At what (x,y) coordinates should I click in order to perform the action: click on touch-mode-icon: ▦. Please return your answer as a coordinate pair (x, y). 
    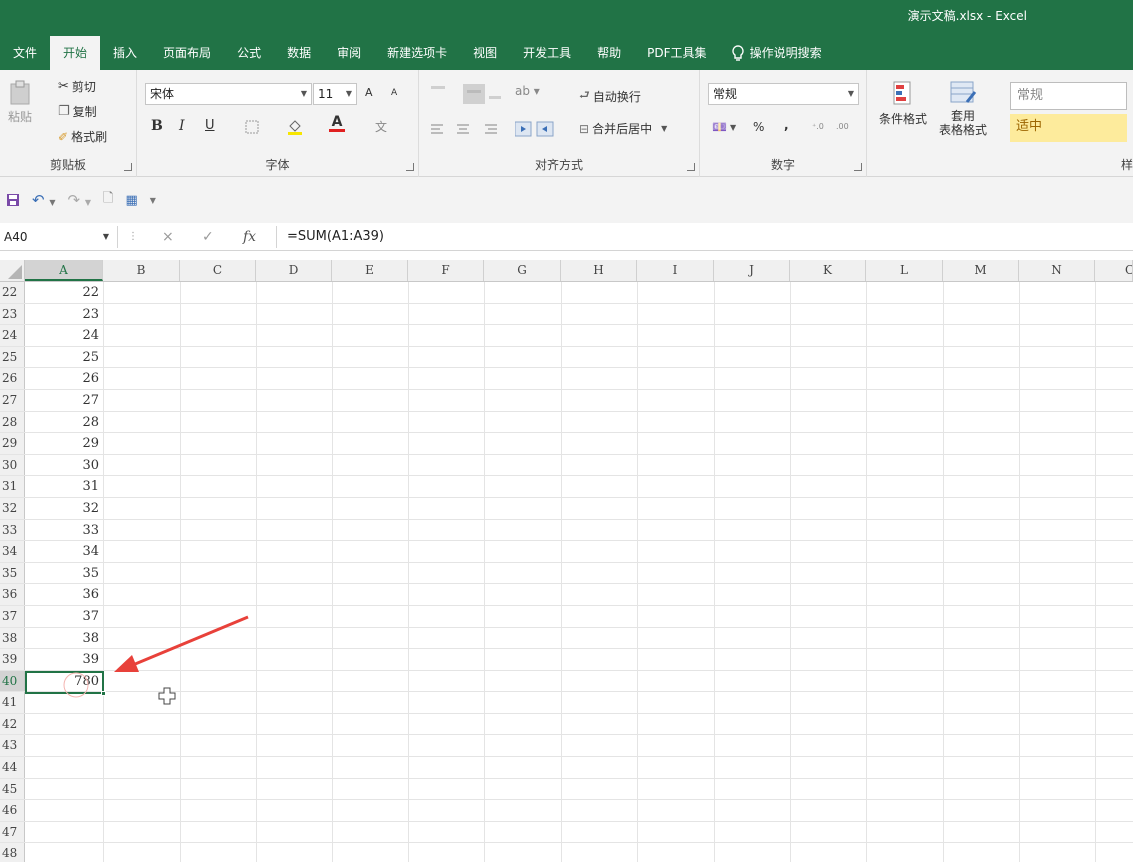
    Looking at the image, I should click on (131, 200).